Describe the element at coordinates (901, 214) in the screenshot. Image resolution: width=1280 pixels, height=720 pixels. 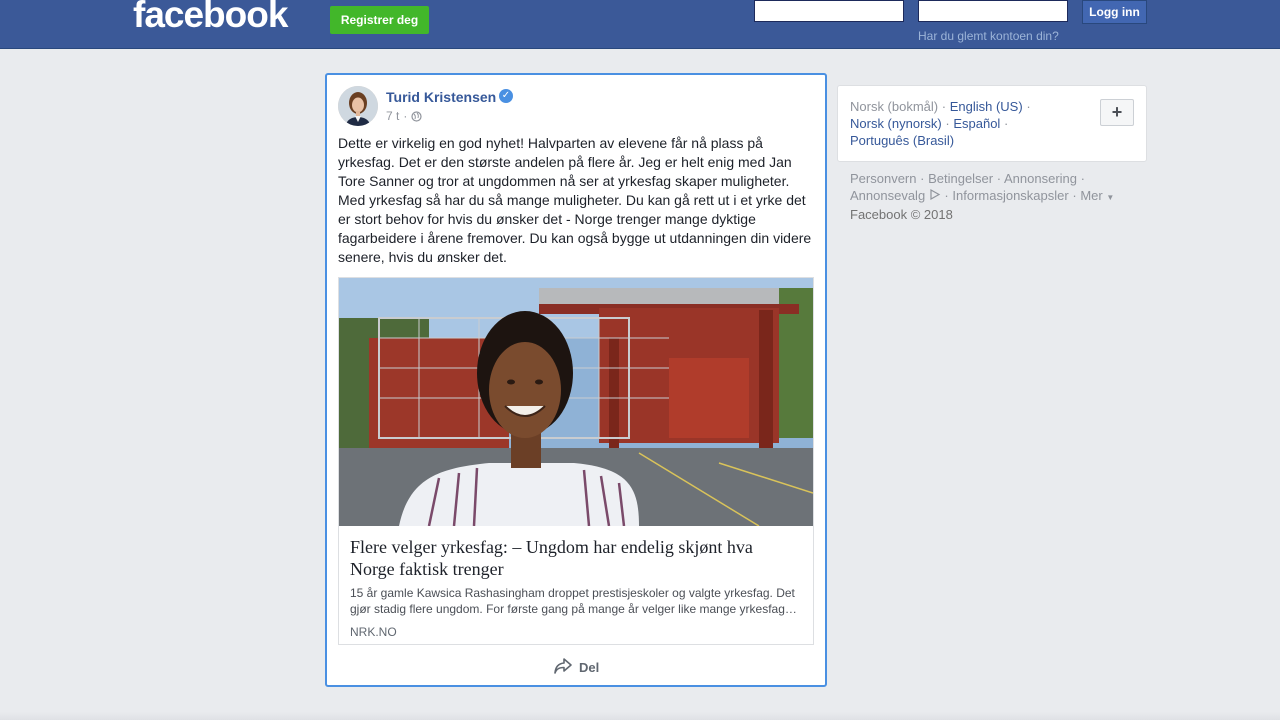
I see `copyright: Facebook © 2018` at that location.